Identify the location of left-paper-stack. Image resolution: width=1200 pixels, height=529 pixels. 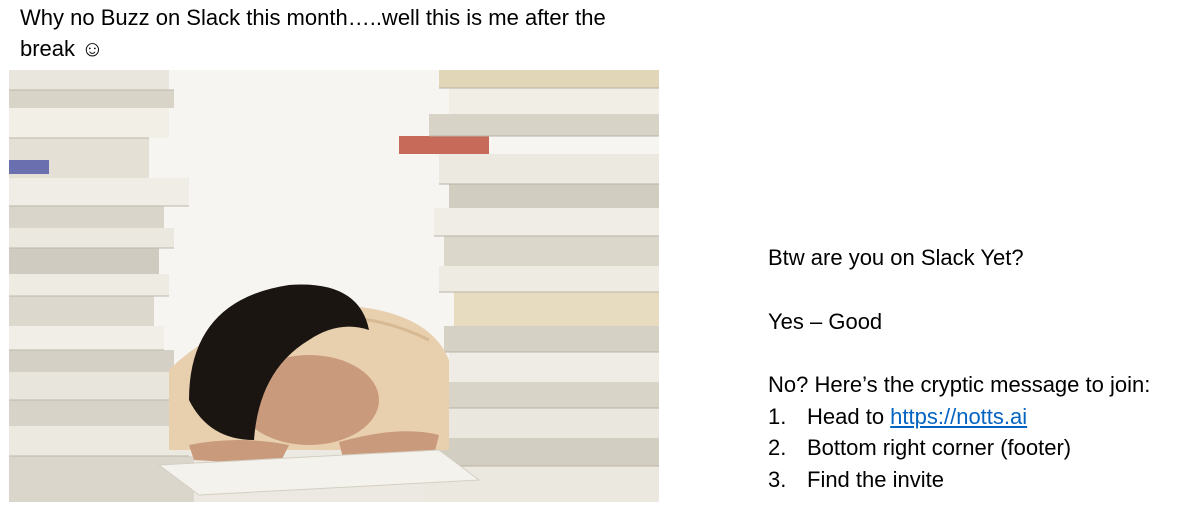
(101, 286).